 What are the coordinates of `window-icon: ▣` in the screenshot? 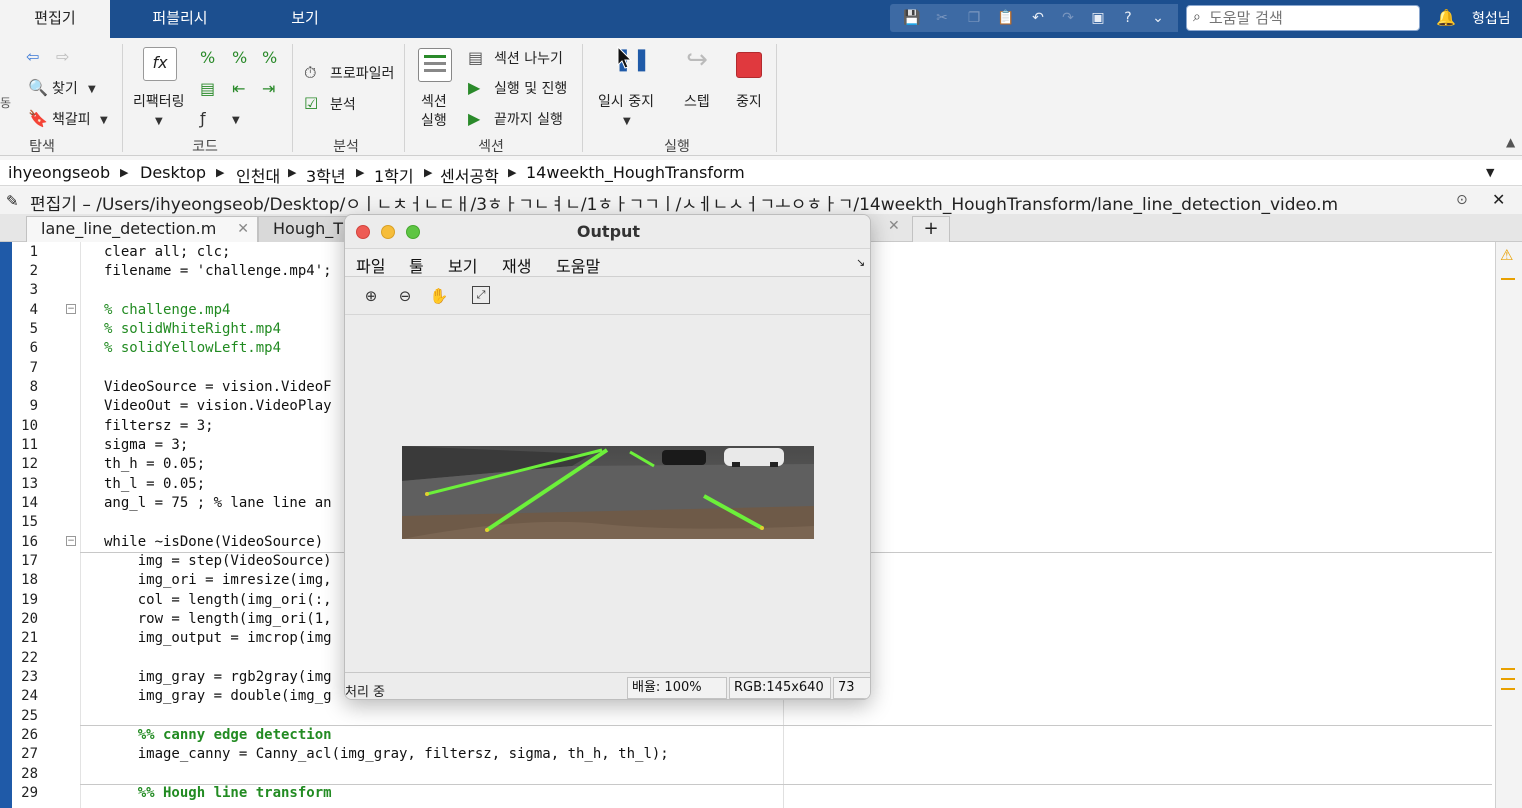 It's located at (1098, 18).